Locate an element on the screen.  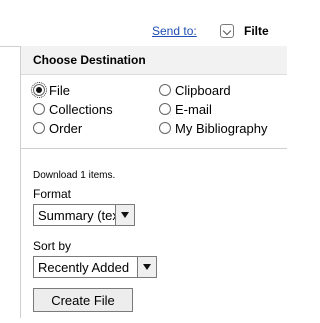
radio-my-bibliography is located at coordinates (165, 128).